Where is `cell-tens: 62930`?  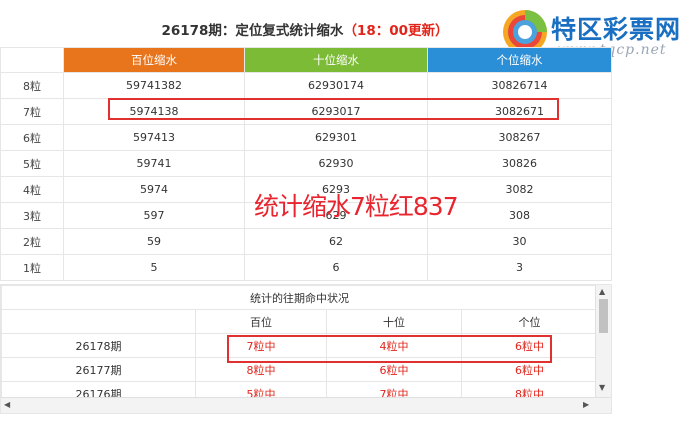 cell-tens: 62930 is located at coordinates (336, 163).